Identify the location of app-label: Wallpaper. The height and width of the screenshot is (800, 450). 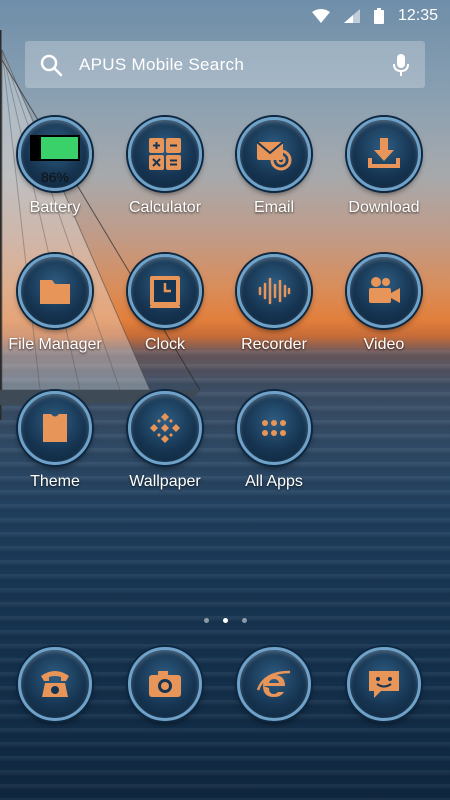
(165, 481).